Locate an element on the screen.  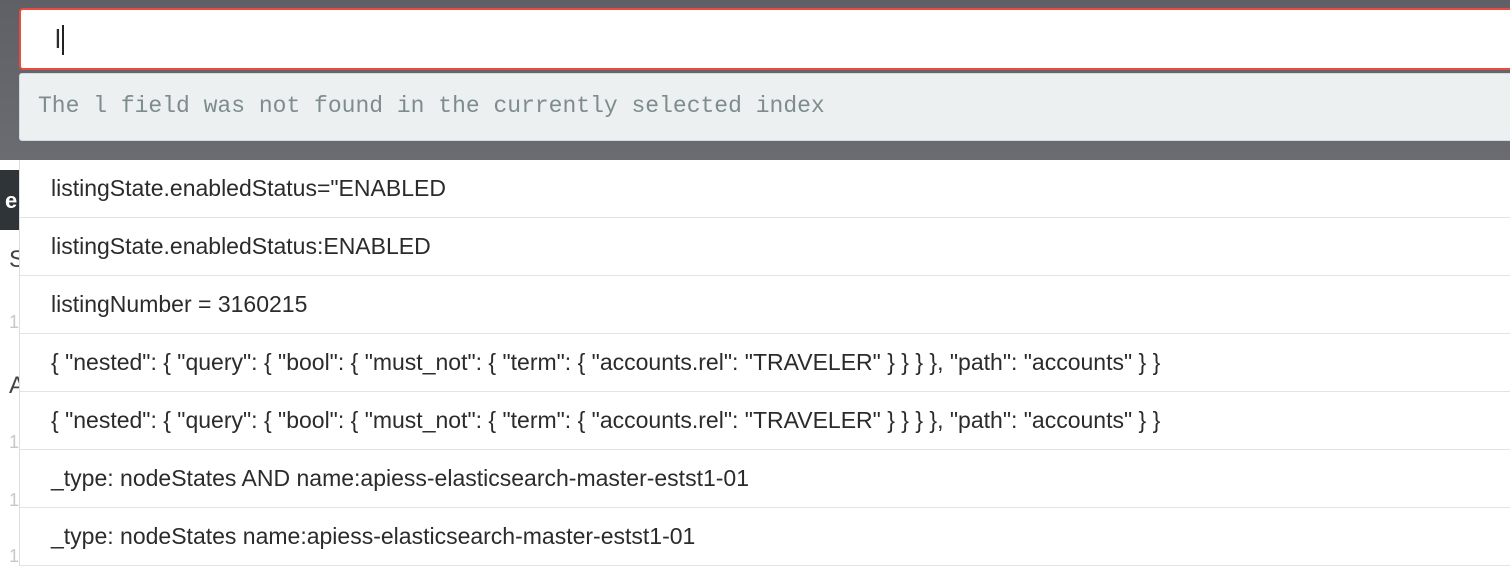
suggestion-item: listingState.enabledStatus="ENABLED is located at coordinates (765, 189).